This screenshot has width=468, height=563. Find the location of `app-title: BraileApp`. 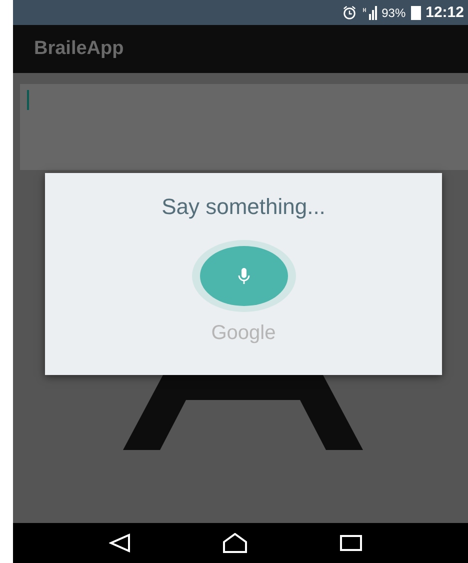

app-title: BraileApp is located at coordinates (79, 49).